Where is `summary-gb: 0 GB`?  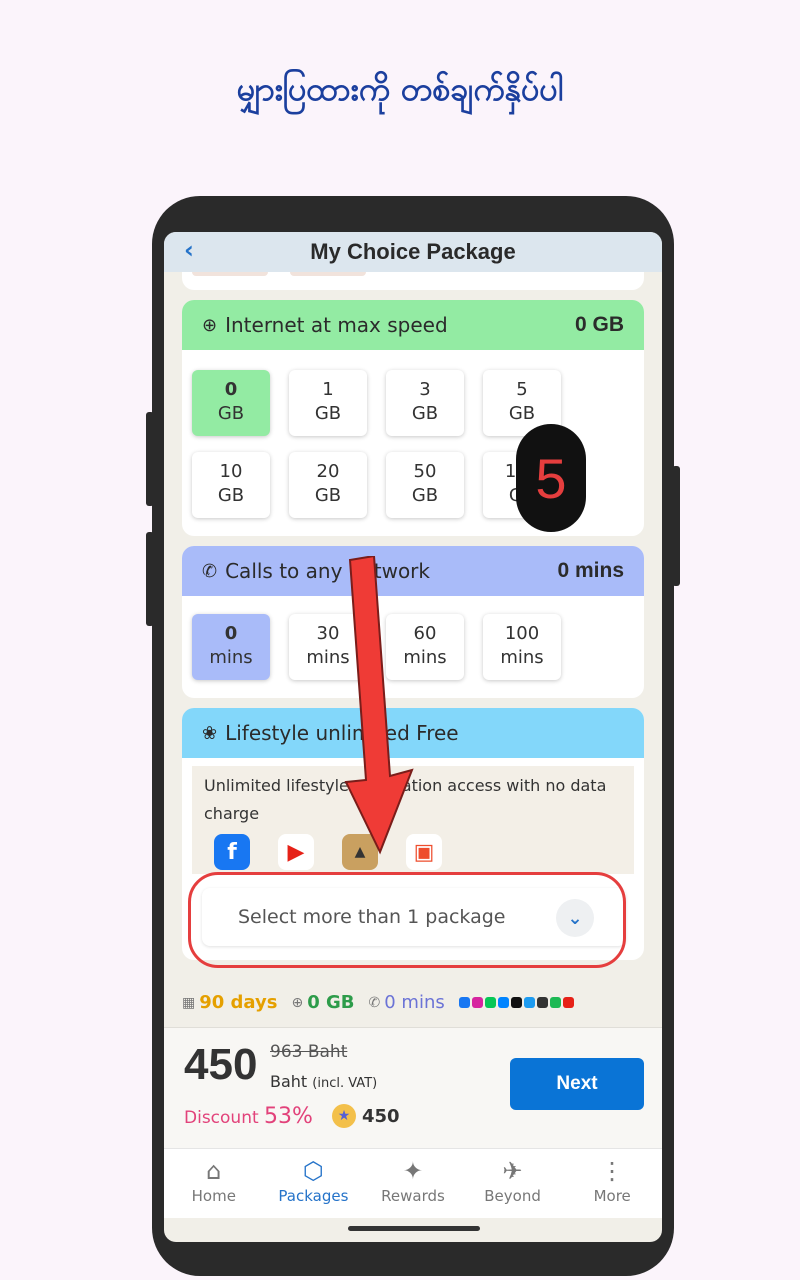
summary-gb: 0 GB is located at coordinates (331, 1002).